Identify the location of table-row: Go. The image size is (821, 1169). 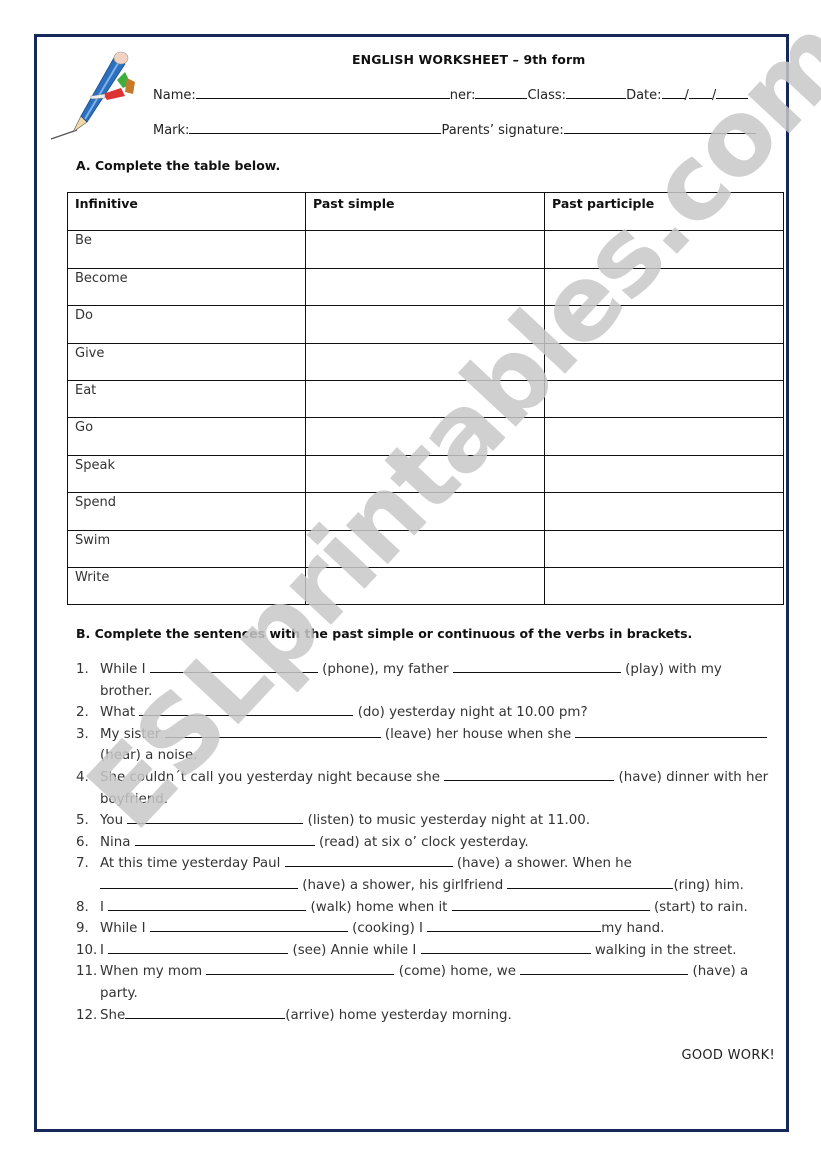
(425, 436).